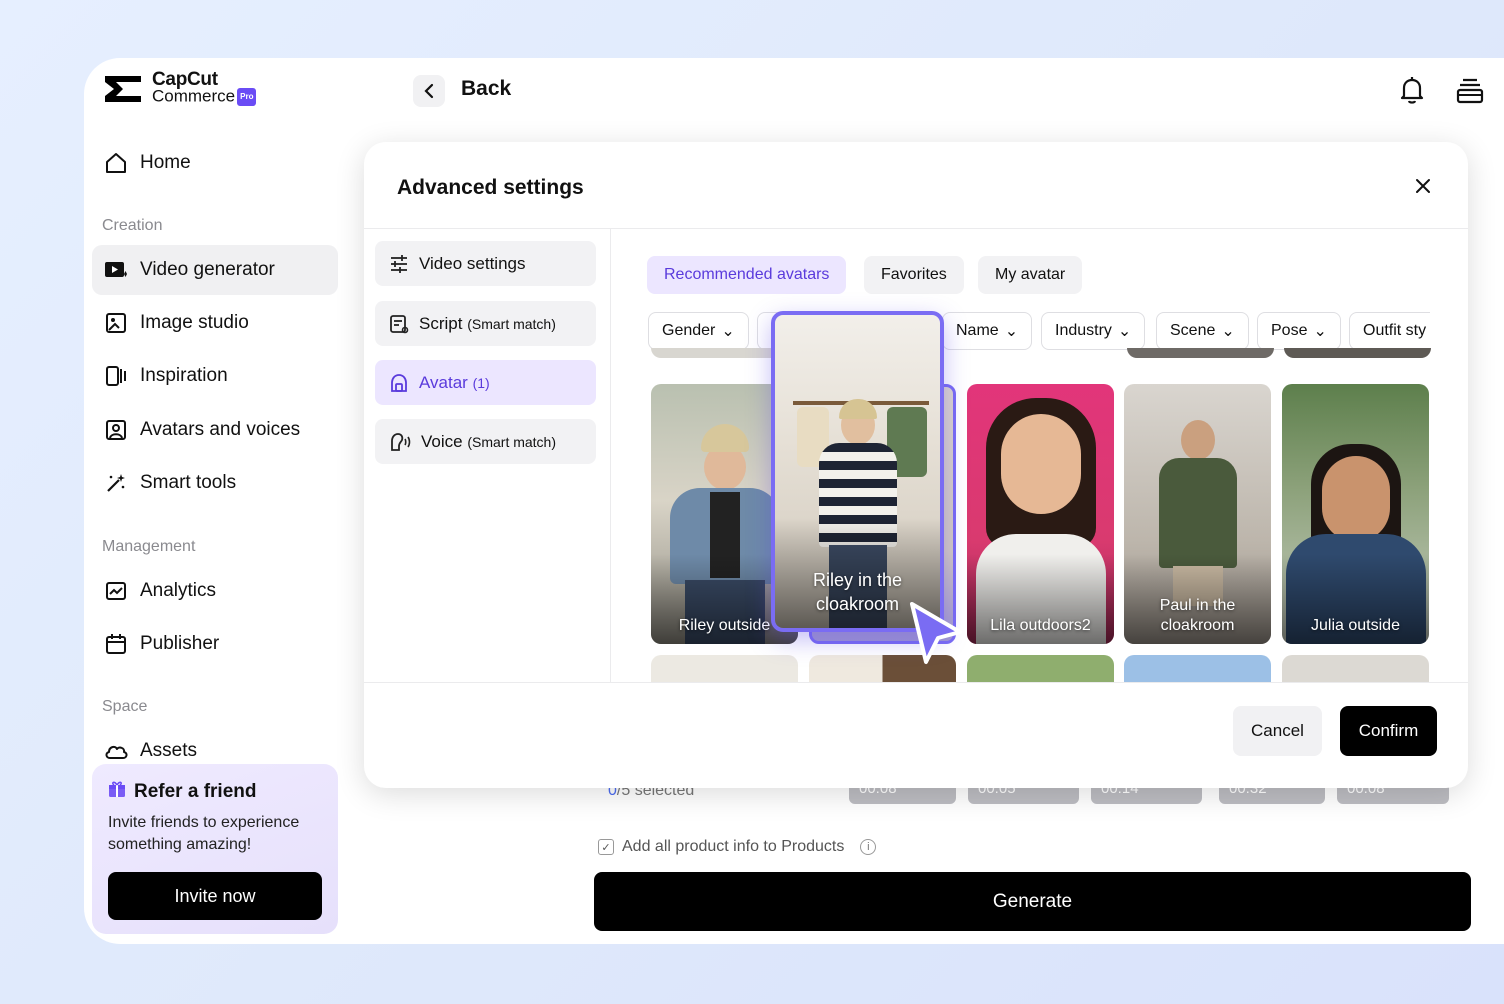 The image size is (1504, 1004). What do you see at coordinates (1355, 625) in the screenshot?
I see `avatar-card-label: Julia outside` at bounding box center [1355, 625].